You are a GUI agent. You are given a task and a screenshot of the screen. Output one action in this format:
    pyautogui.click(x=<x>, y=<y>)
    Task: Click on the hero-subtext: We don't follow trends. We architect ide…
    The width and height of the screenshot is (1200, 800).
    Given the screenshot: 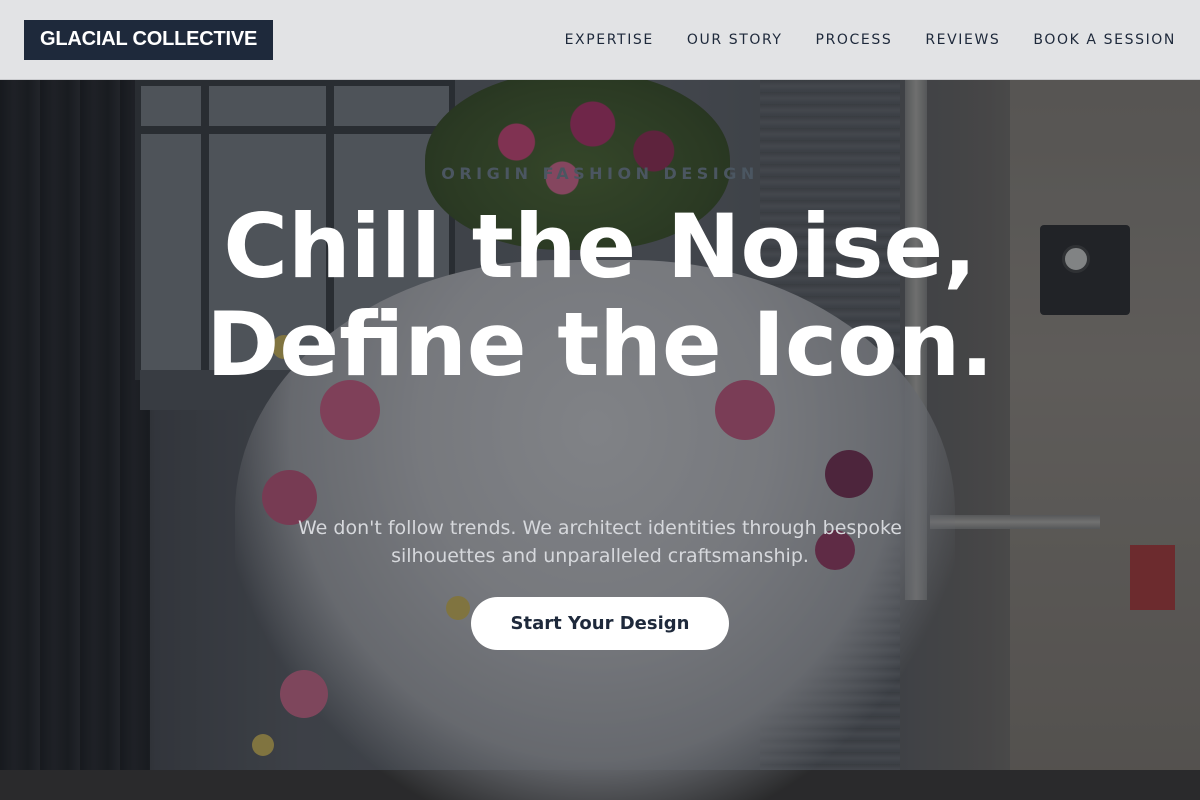 What is the action you would take?
    pyautogui.click(x=599, y=542)
    